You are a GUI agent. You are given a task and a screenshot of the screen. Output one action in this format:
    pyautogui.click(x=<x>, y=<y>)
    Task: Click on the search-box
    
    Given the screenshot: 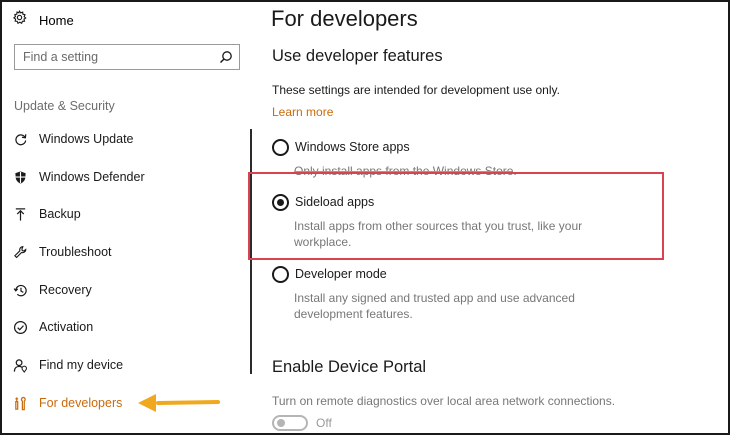 What is the action you would take?
    pyautogui.click(x=127, y=57)
    